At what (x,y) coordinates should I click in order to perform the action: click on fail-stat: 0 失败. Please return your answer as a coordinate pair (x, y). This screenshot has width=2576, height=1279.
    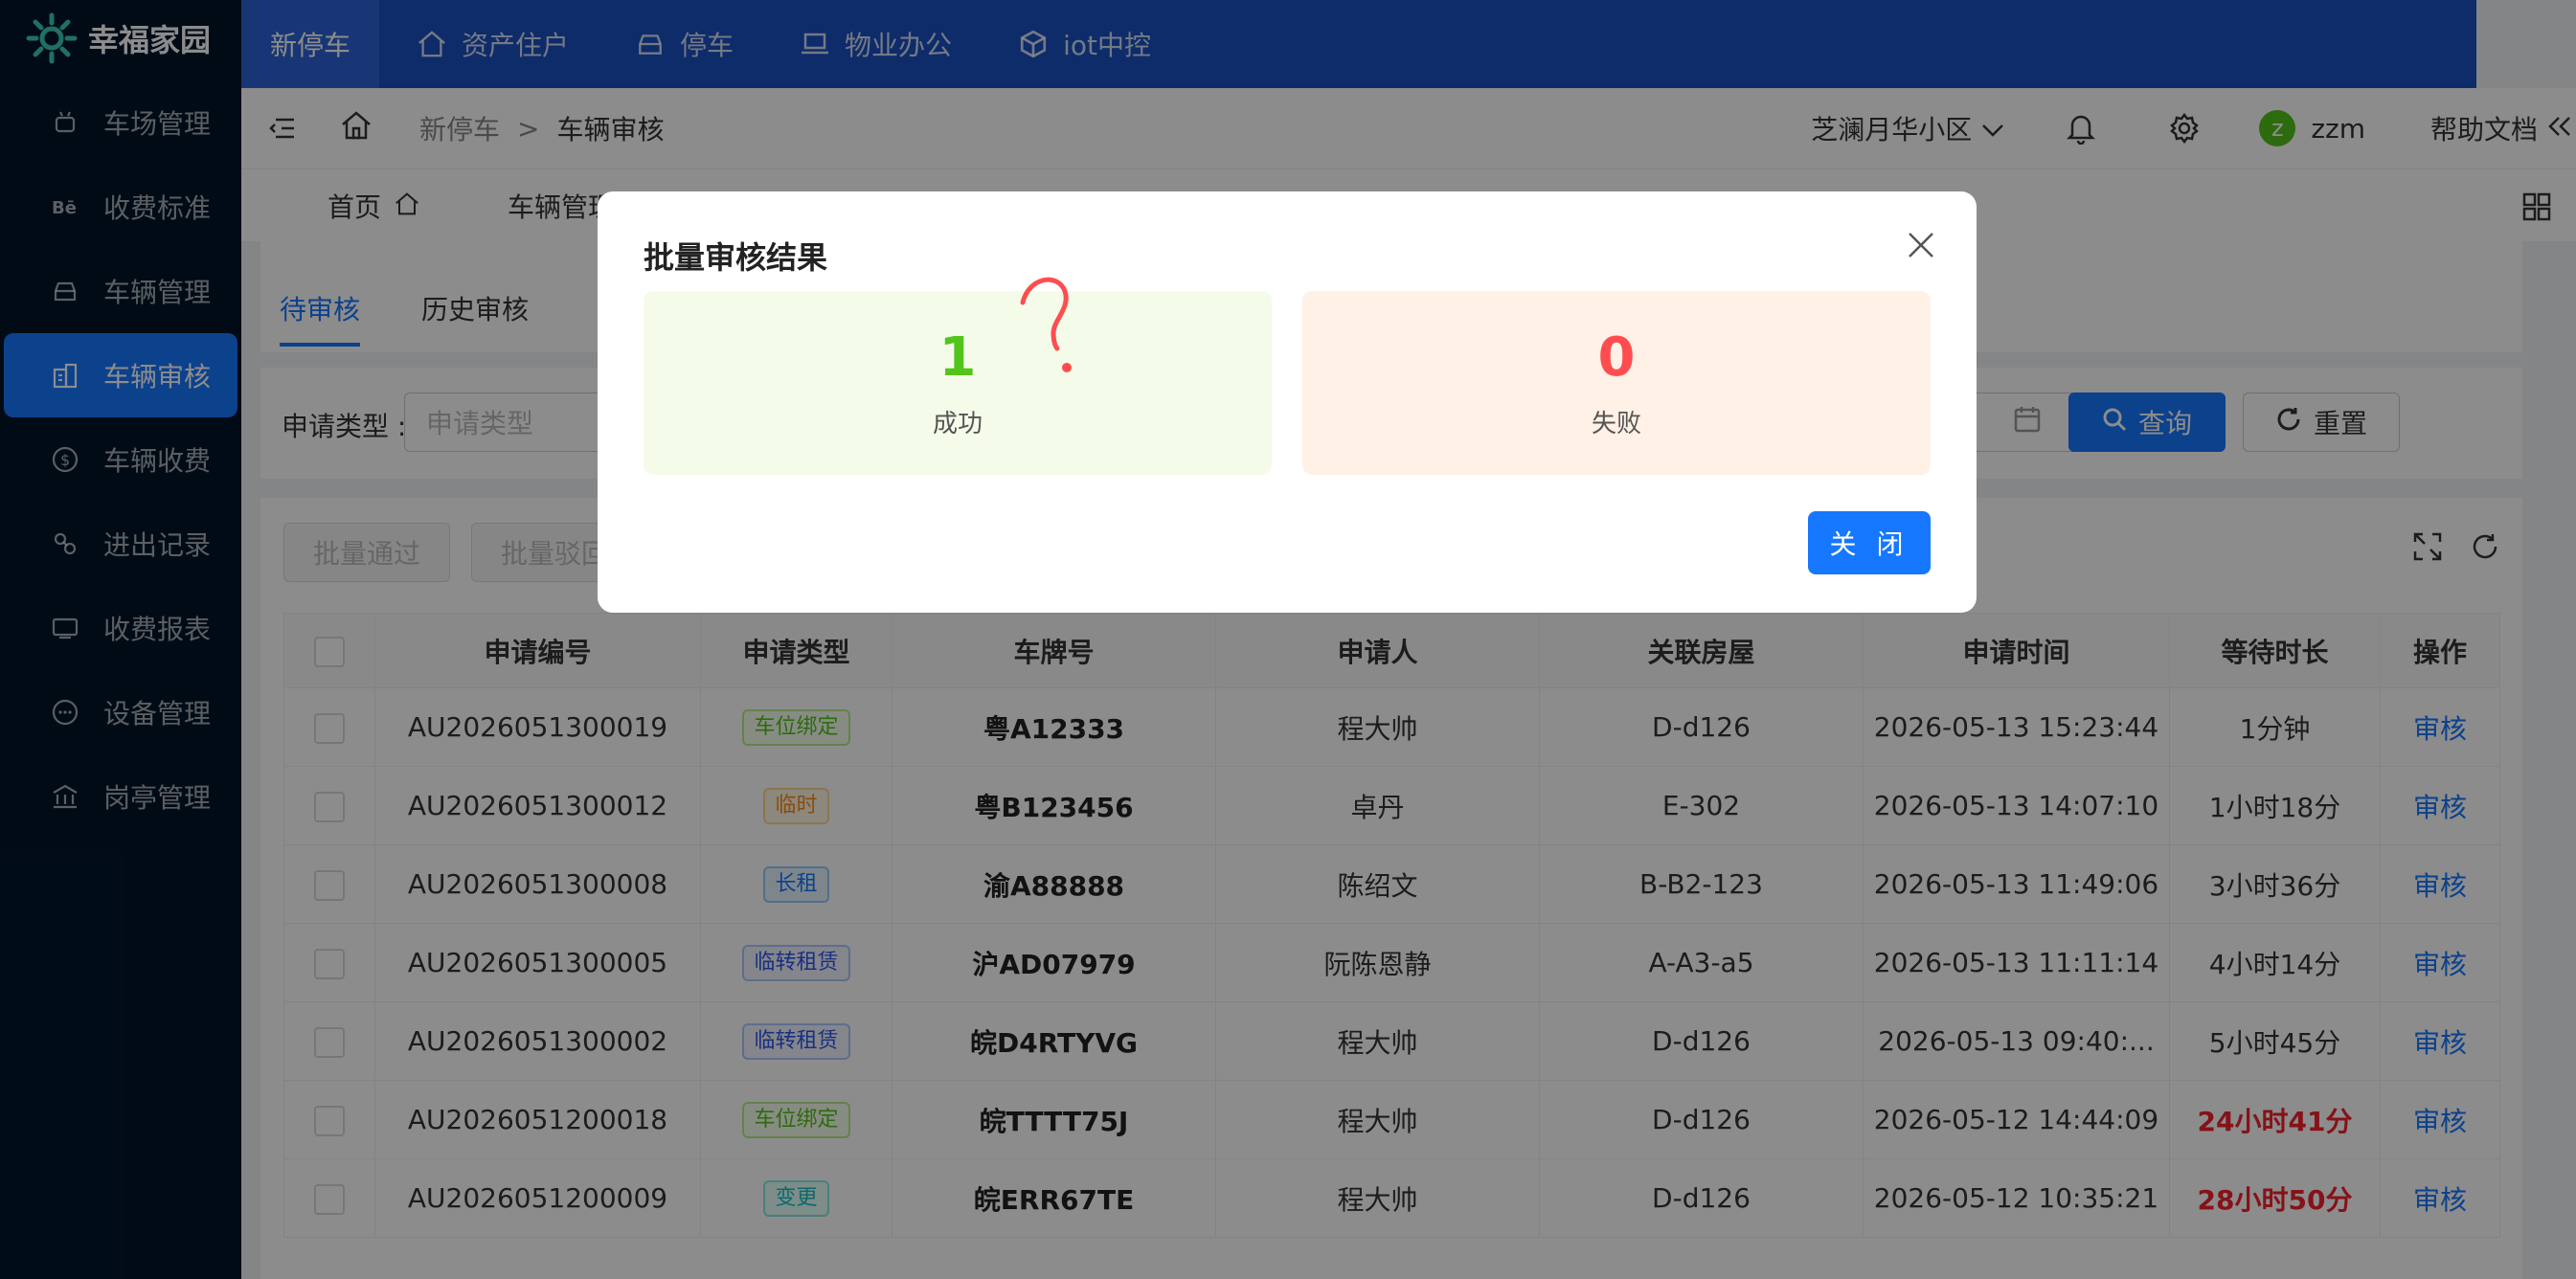
    Looking at the image, I should click on (1616, 383).